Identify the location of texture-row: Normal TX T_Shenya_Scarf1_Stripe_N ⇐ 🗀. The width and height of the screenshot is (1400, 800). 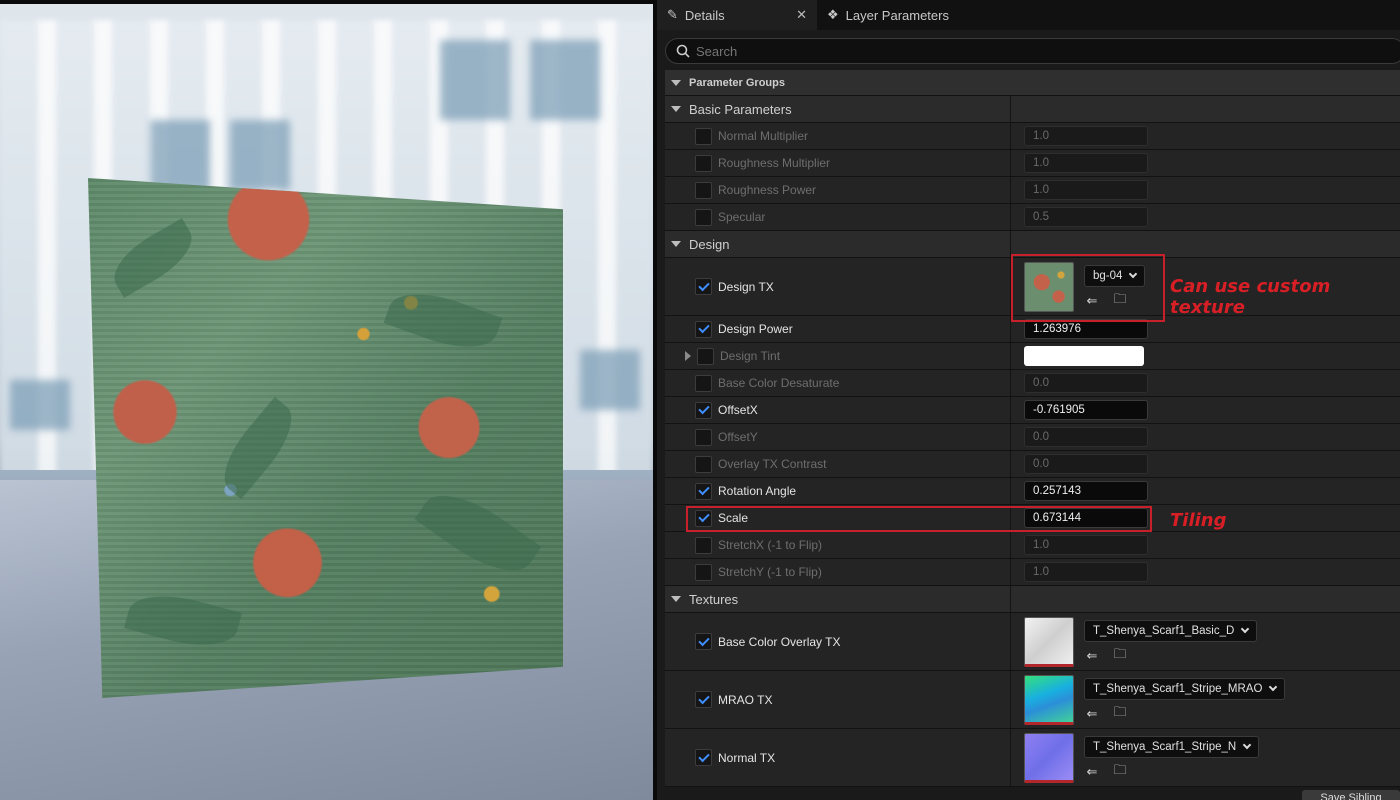
(1032, 758).